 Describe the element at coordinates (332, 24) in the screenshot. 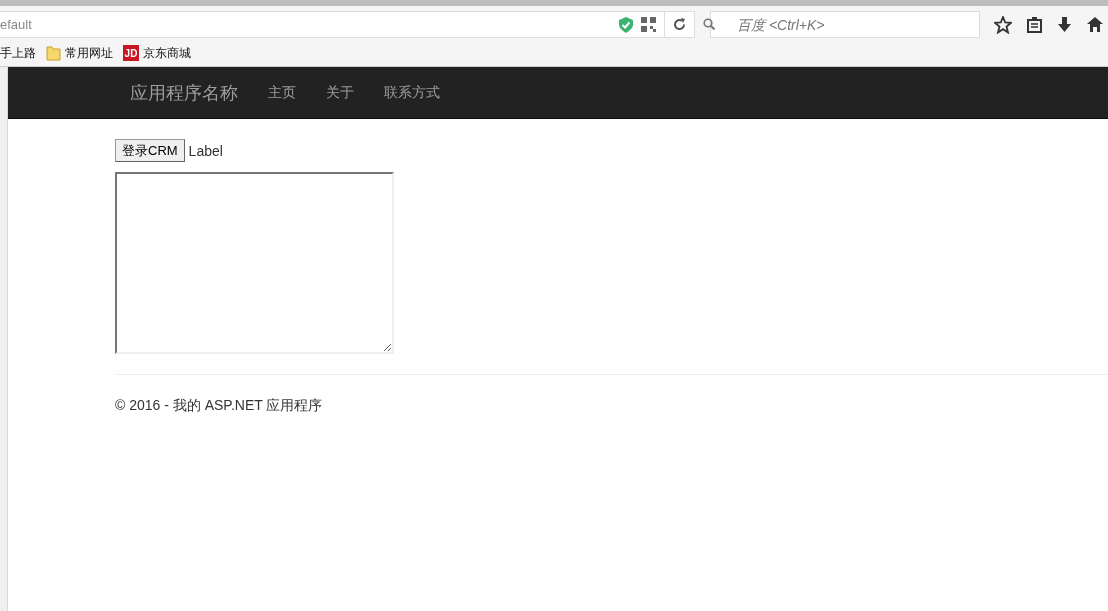

I see `address-bar: efault` at that location.